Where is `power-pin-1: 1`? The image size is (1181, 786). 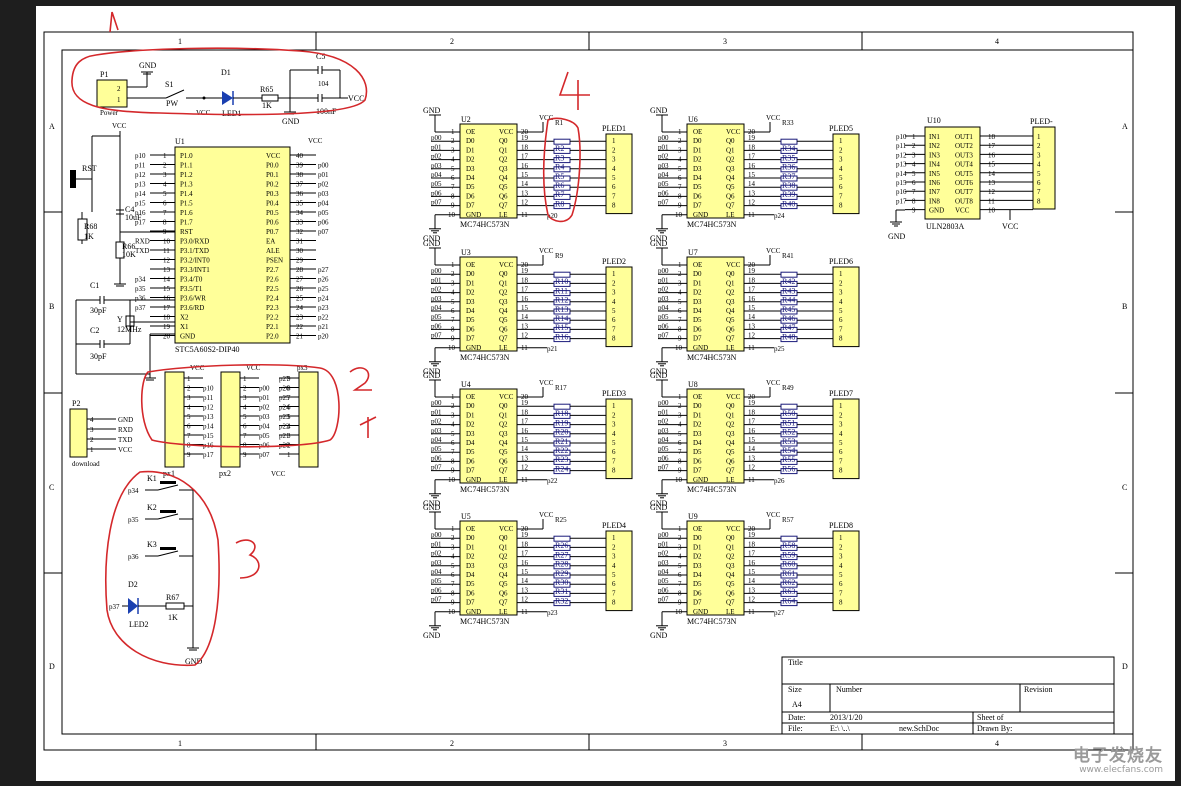 power-pin-1: 1 is located at coordinates (119, 100).